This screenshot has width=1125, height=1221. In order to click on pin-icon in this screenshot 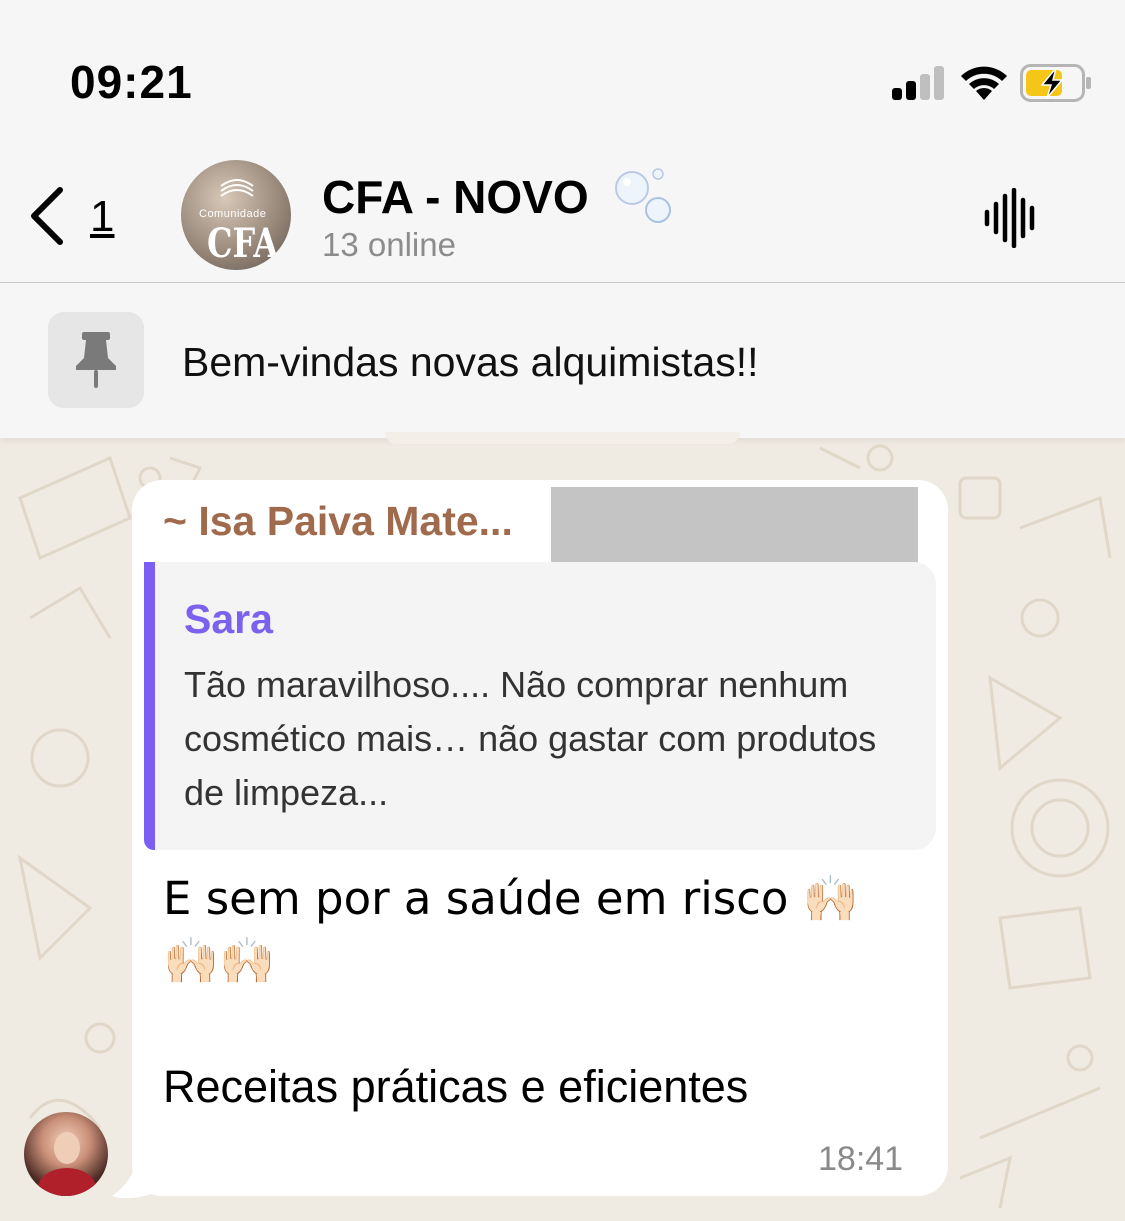, I will do `click(96, 360)`.